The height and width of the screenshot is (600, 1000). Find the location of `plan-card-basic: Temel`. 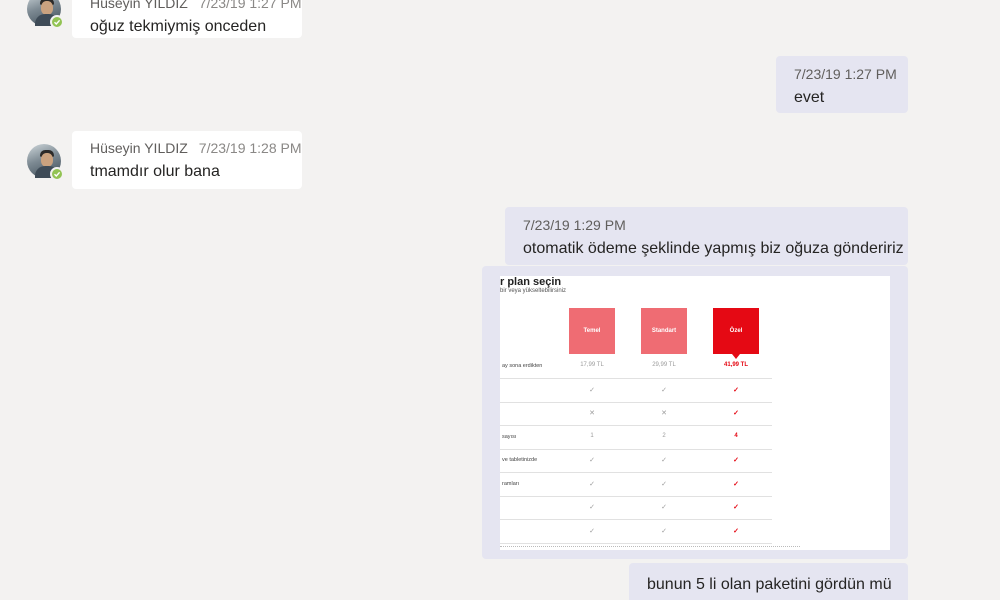

plan-card-basic: Temel is located at coordinates (592, 331).